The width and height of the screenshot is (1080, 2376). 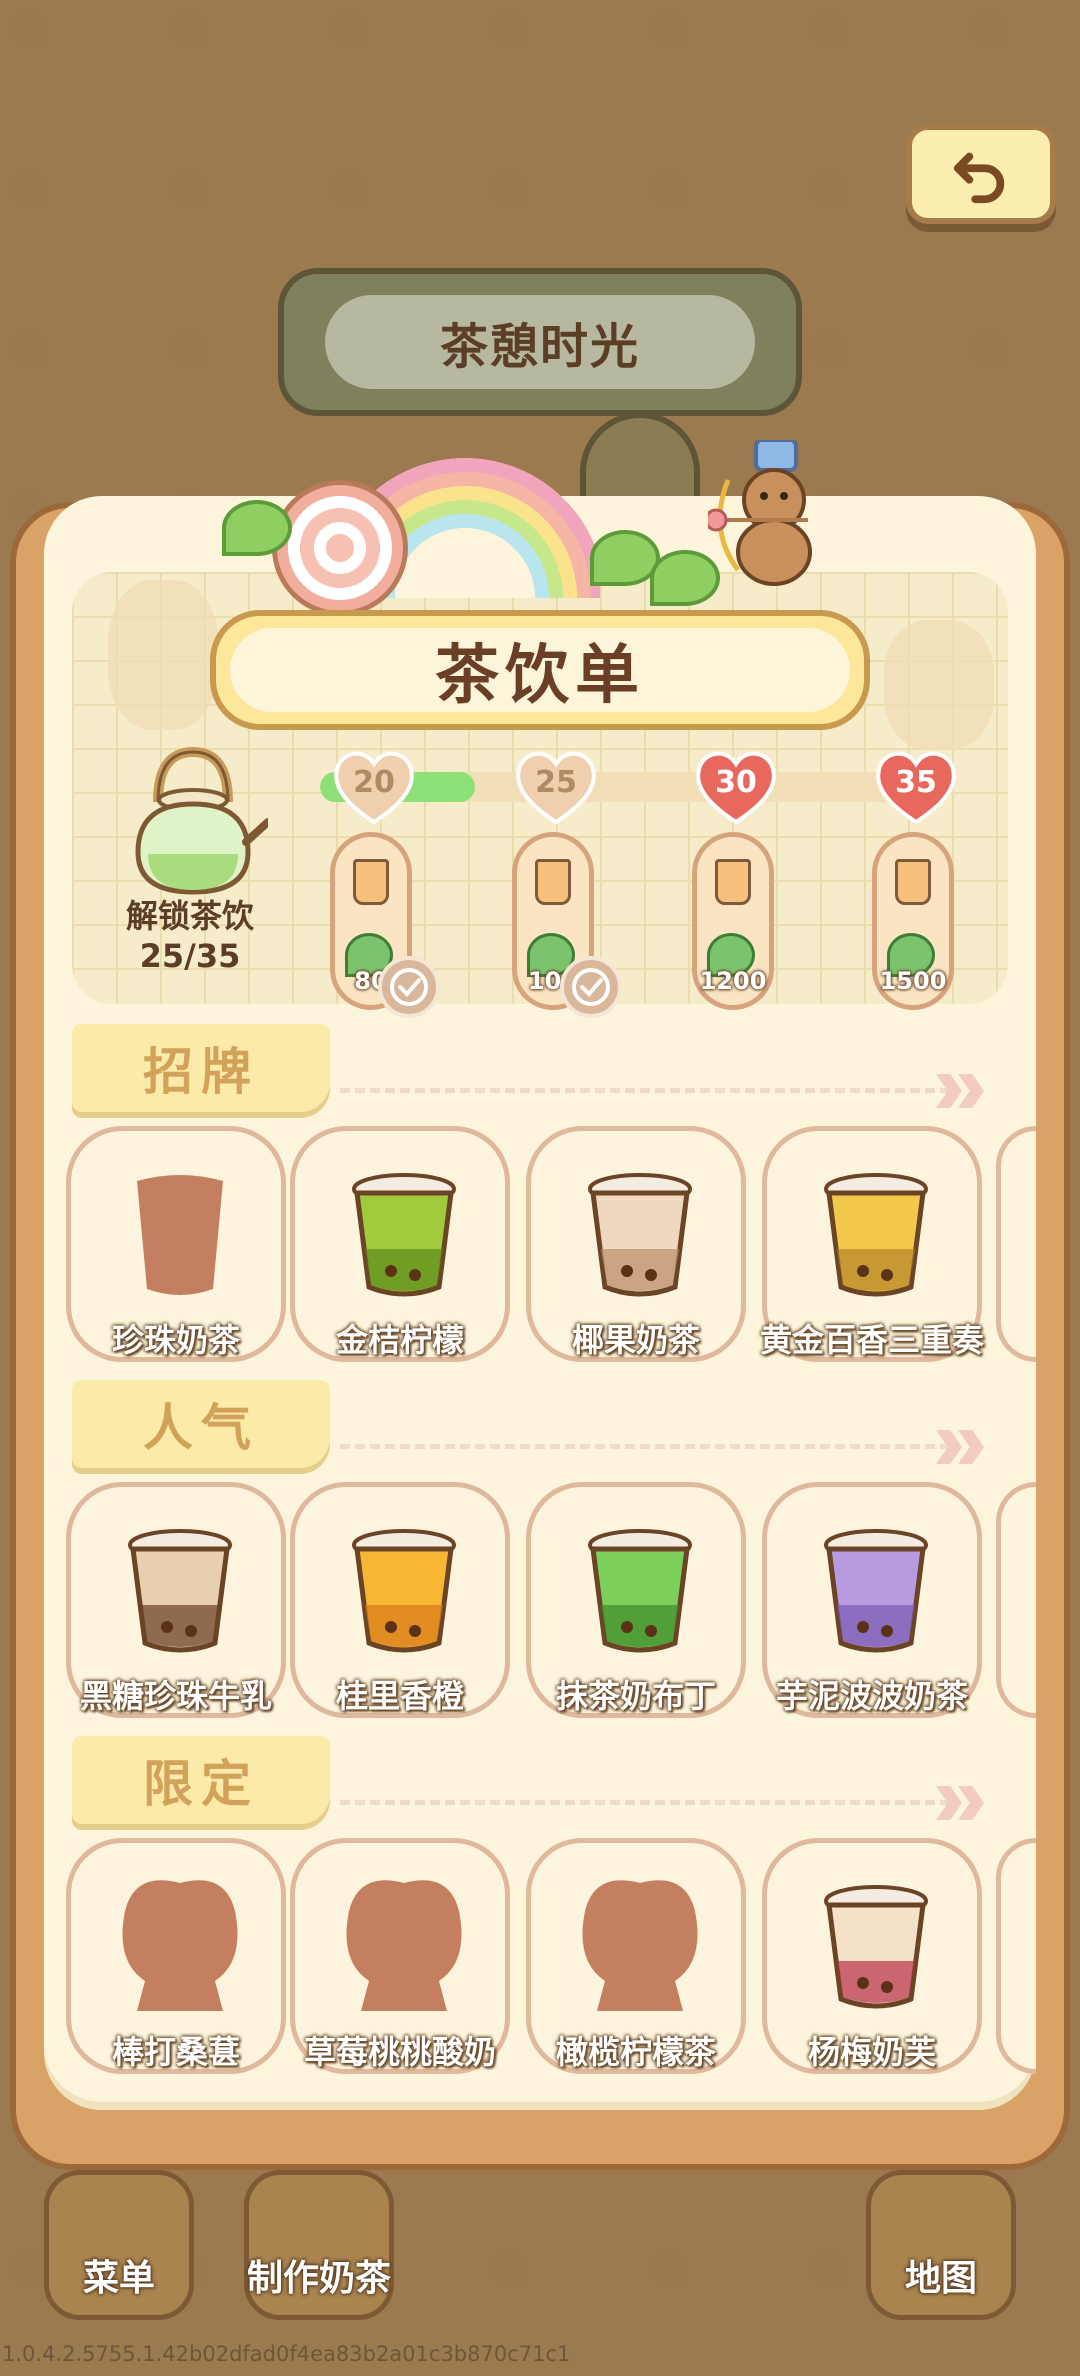 What do you see at coordinates (319, 2278) in the screenshot?
I see `make-tea-button-label: 制作奶茶` at bounding box center [319, 2278].